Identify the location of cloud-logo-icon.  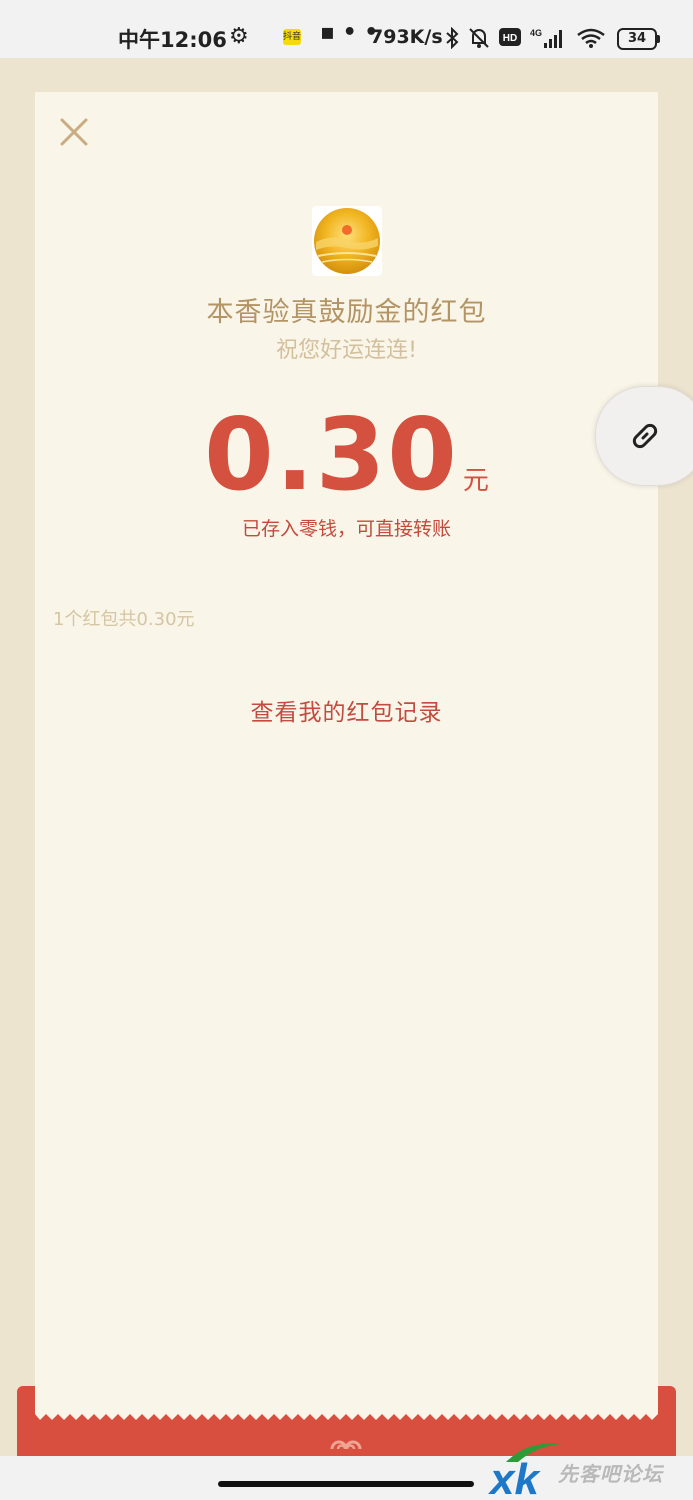
(346, 1445).